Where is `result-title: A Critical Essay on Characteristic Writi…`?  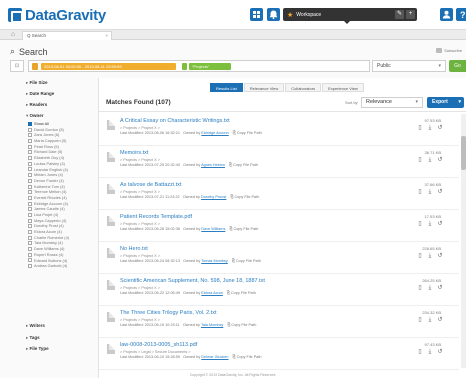
result-title: A Critical Essay on Characteristic Writi… is located at coordinates (175, 121).